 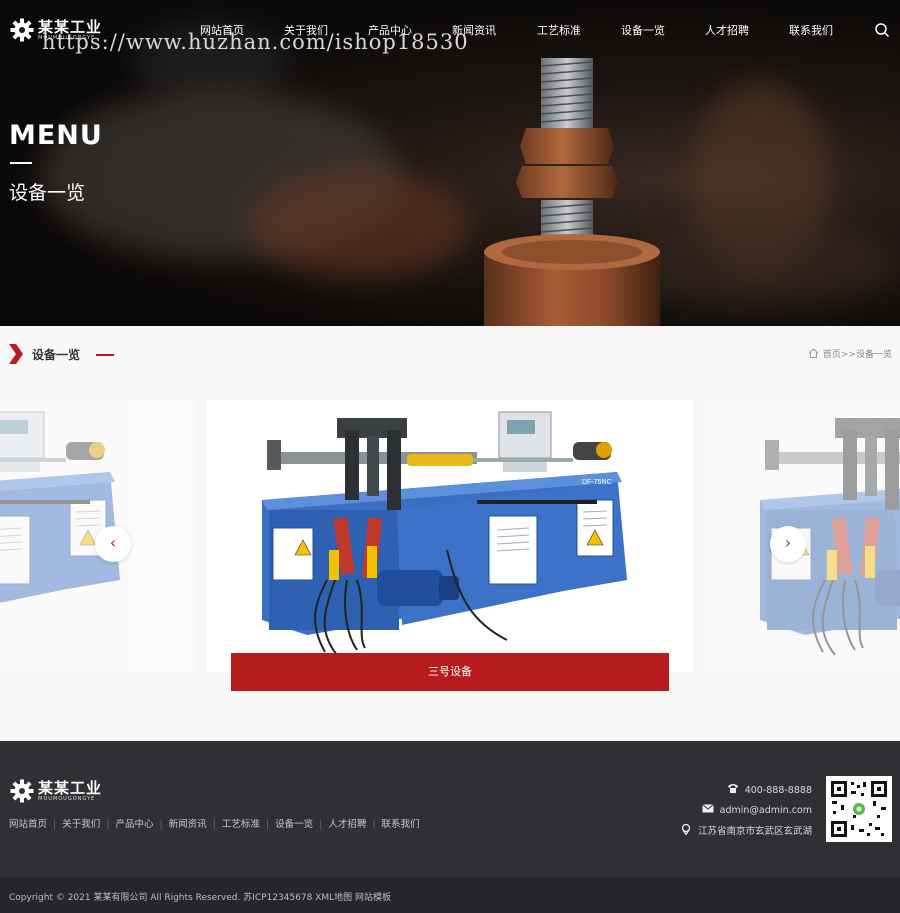 What do you see at coordinates (686, 829) in the screenshot?
I see `location-icon` at bounding box center [686, 829].